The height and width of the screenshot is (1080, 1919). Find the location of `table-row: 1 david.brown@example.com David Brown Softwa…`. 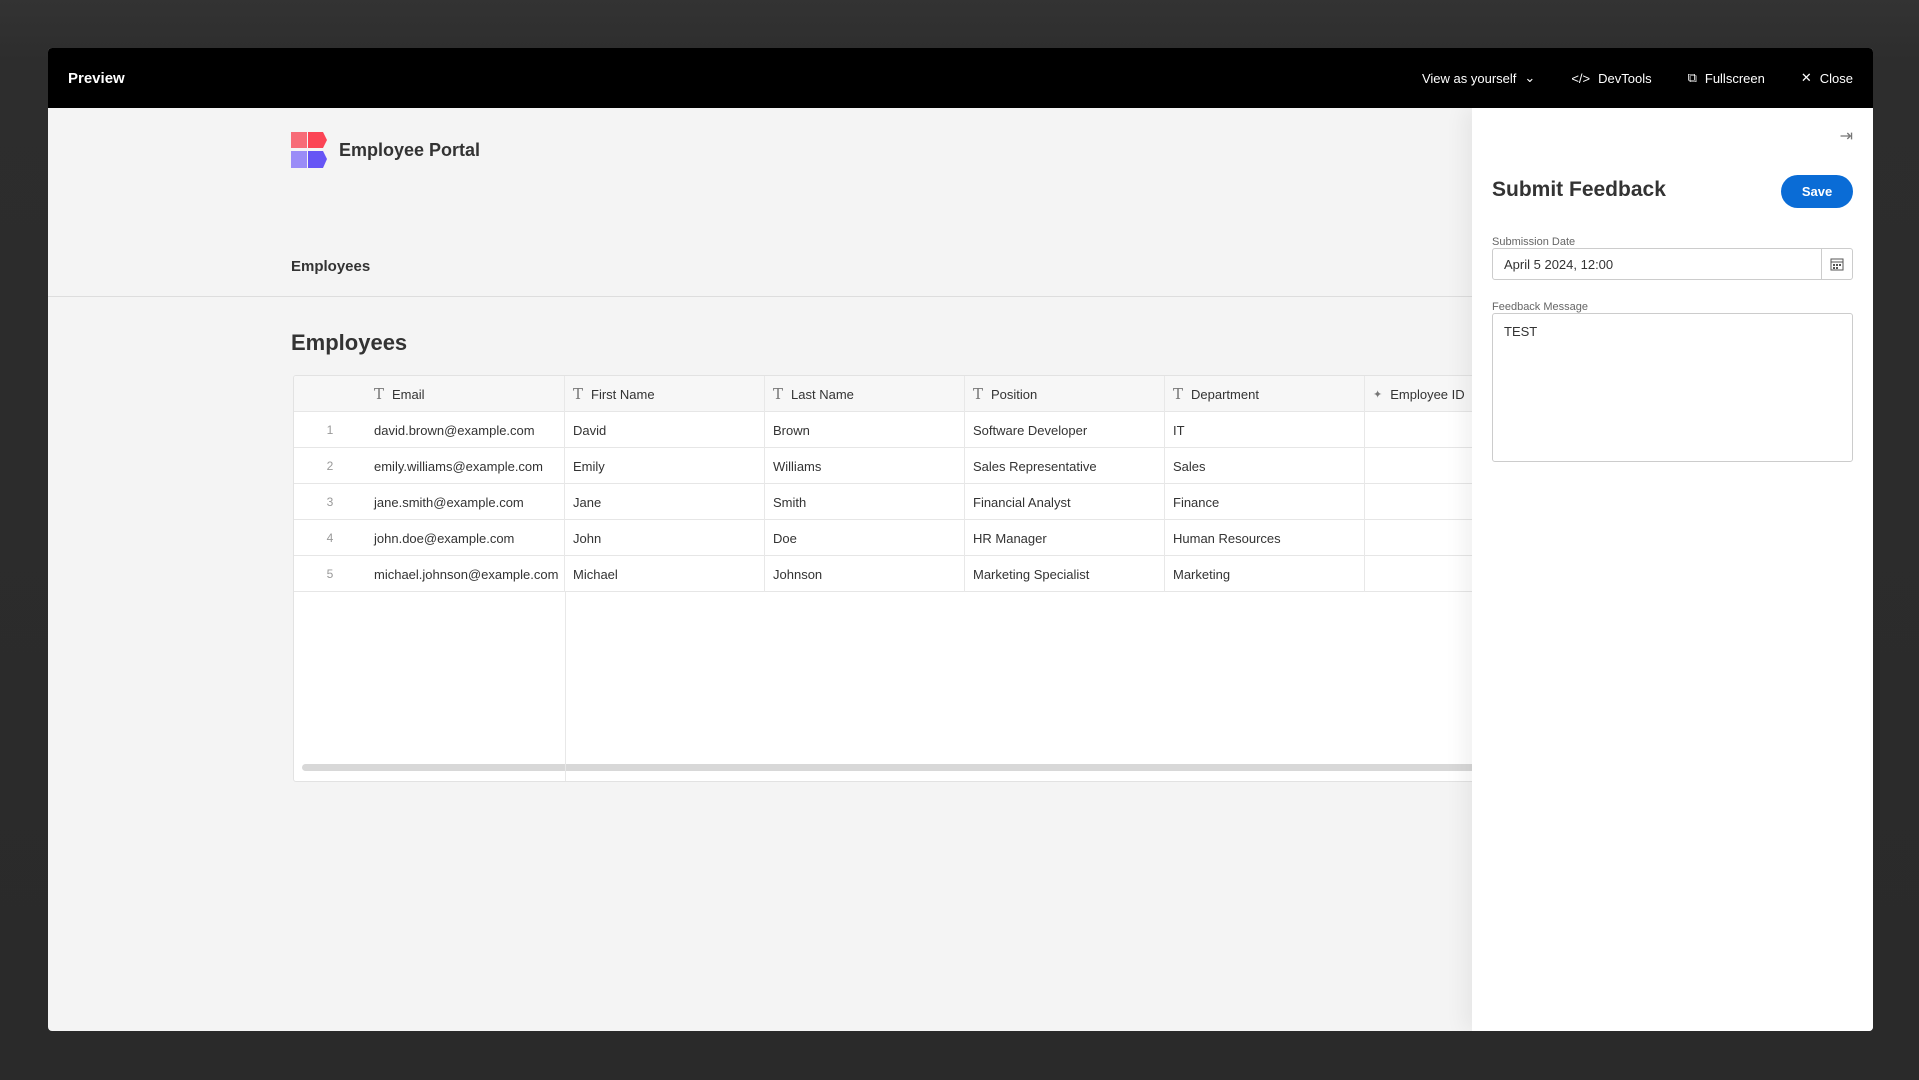

table-row: 1 david.brown@example.com David Brown Softwa… is located at coordinates (893, 430).